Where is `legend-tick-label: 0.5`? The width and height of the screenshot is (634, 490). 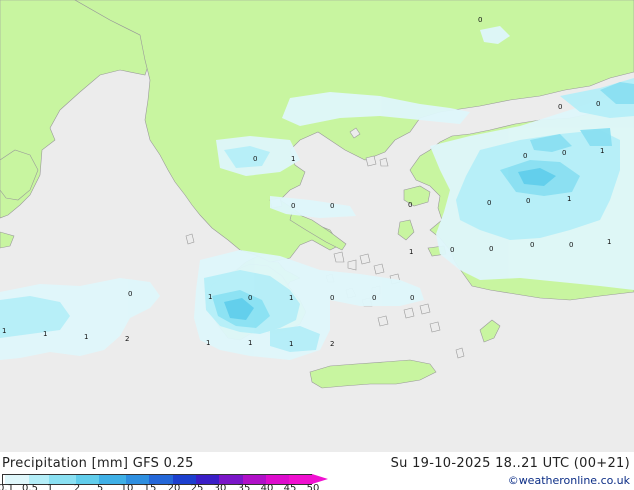 legend-tick-label: 0.5 is located at coordinates (30, 486).